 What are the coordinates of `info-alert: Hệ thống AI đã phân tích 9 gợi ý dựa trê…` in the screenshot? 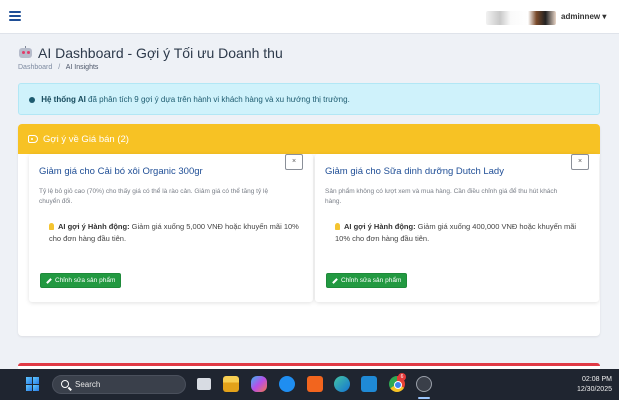 It's located at (309, 99).